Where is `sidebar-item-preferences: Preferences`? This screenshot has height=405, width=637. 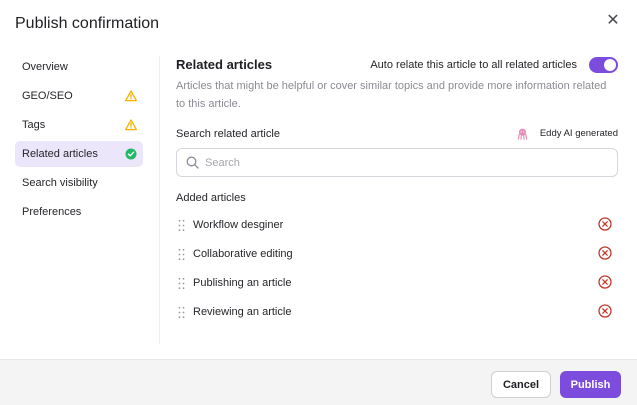 sidebar-item-preferences: Preferences is located at coordinates (79, 212).